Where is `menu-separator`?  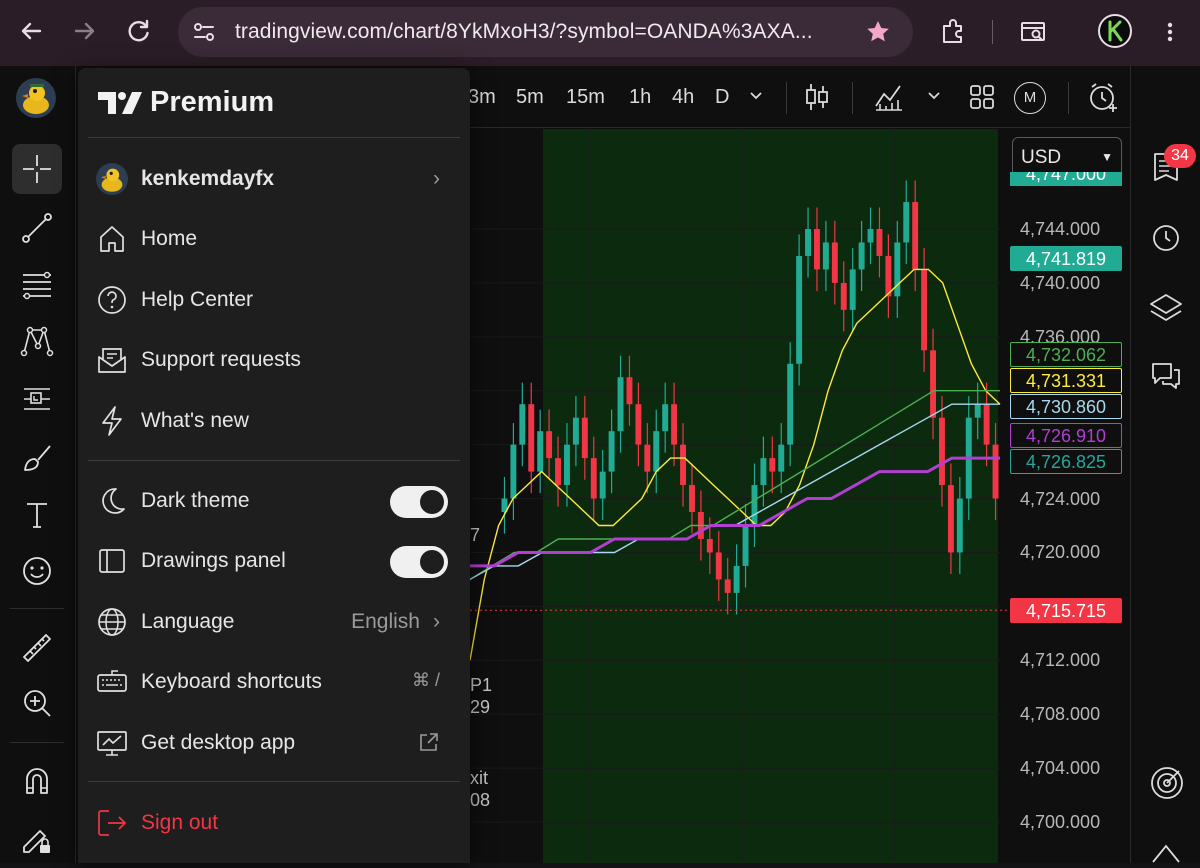
menu-separator is located at coordinates (274, 460).